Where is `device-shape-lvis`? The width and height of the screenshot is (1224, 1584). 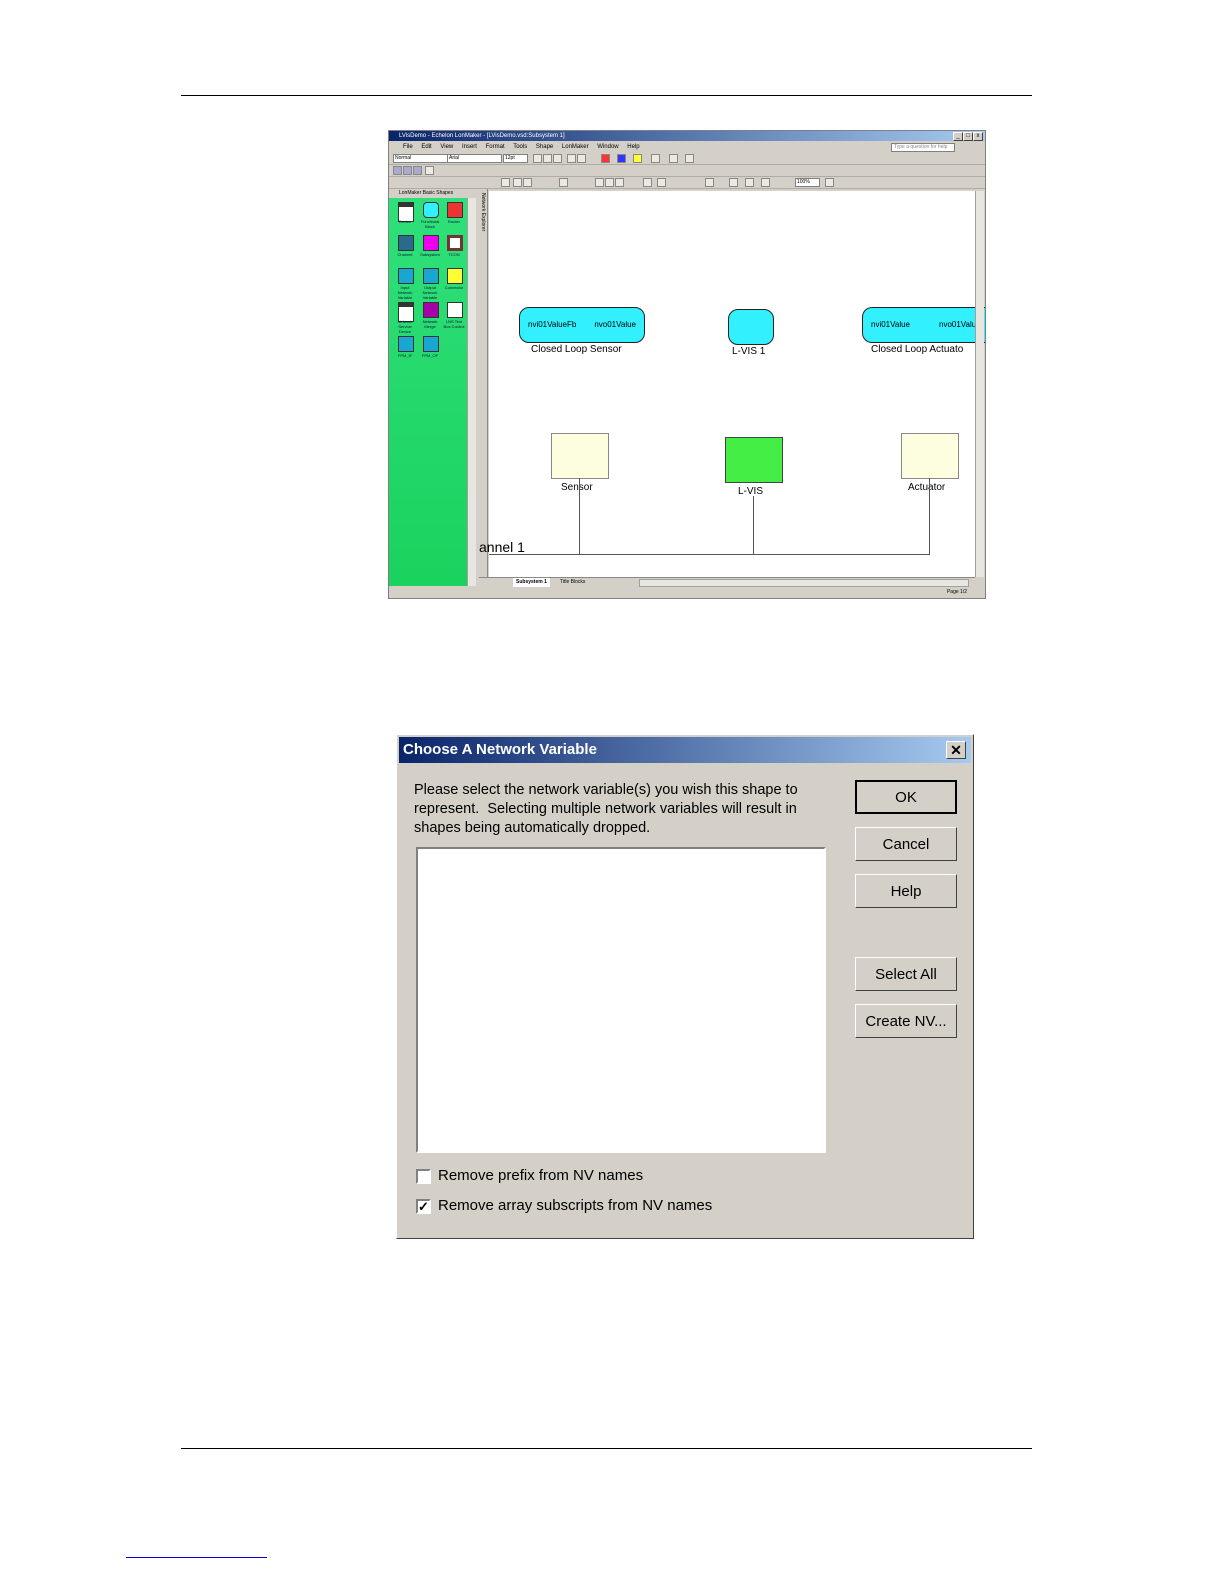
device-shape-lvis is located at coordinates (754, 460).